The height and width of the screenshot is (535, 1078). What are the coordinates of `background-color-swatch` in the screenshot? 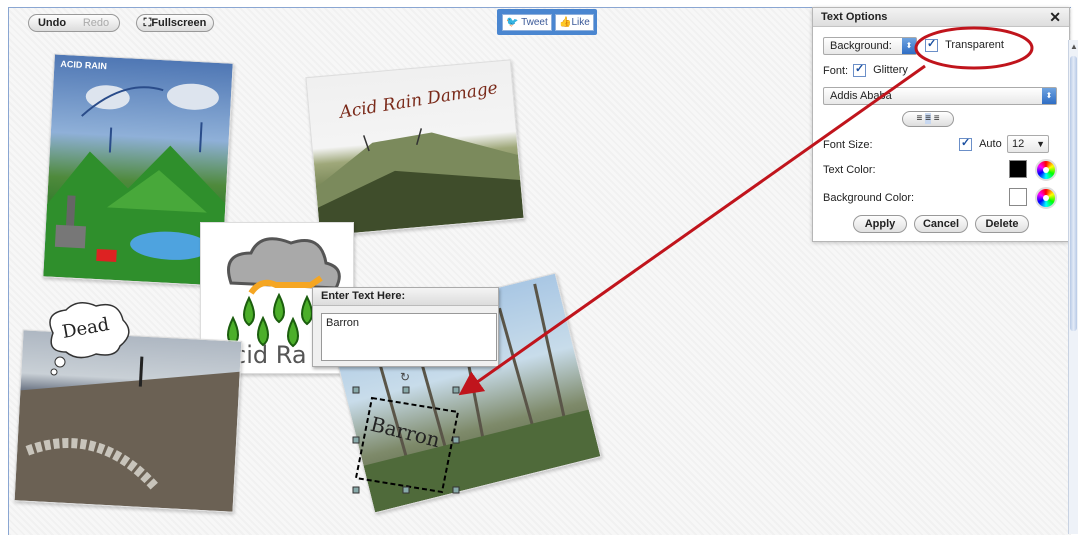 It's located at (1018, 197).